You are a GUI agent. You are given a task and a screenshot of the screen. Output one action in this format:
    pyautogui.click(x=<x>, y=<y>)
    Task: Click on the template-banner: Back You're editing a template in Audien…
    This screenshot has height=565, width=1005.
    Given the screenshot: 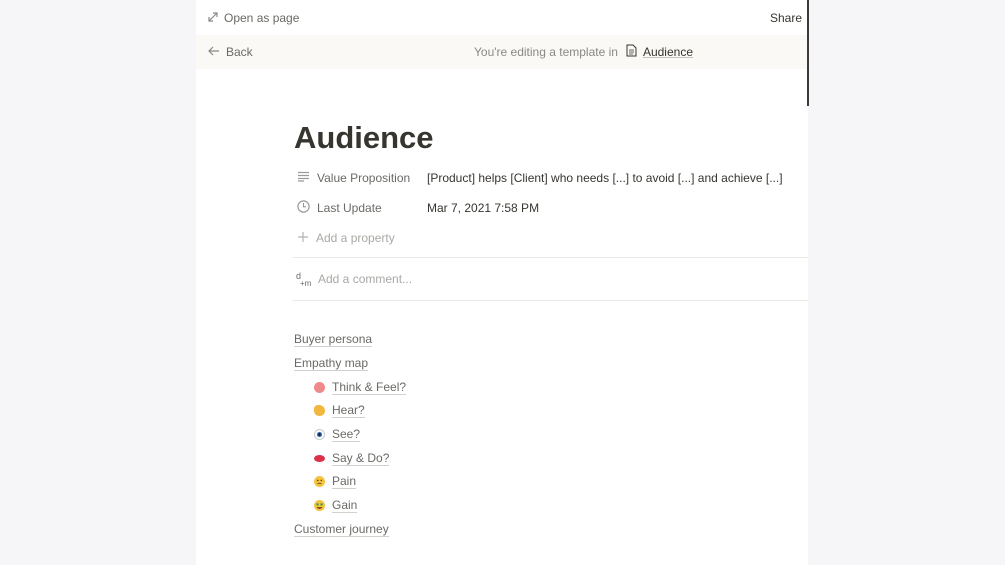 What is the action you would take?
    pyautogui.click(x=502, y=52)
    